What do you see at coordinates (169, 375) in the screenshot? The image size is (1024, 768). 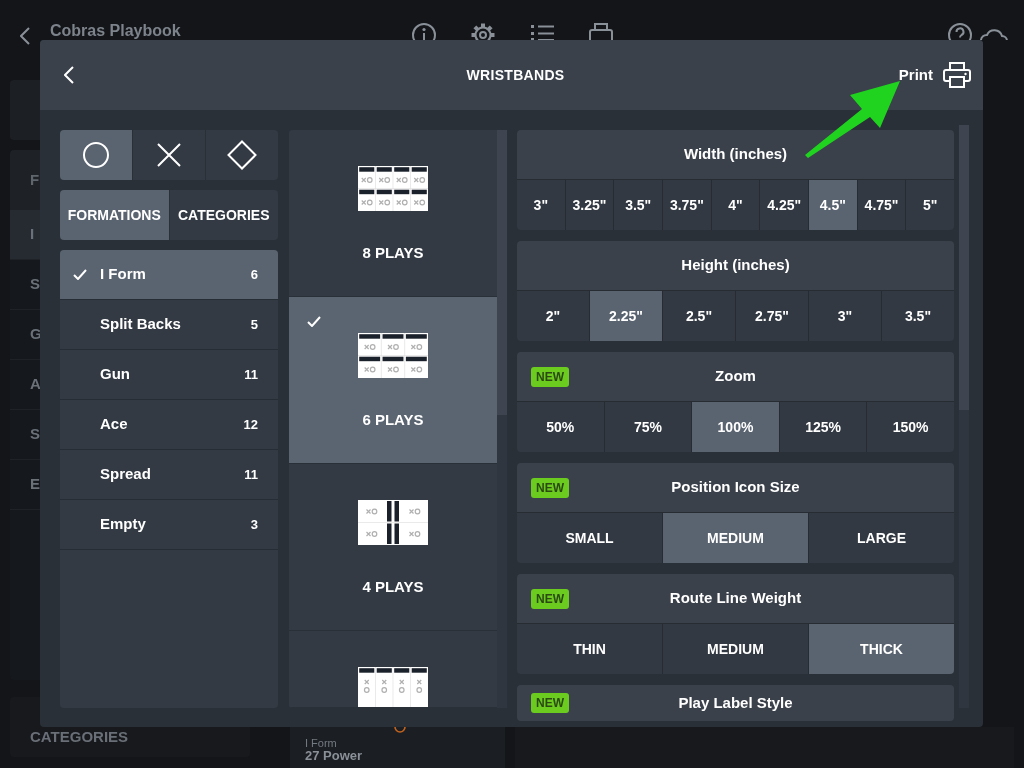 I see `formation-item: Gun 11` at bounding box center [169, 375].